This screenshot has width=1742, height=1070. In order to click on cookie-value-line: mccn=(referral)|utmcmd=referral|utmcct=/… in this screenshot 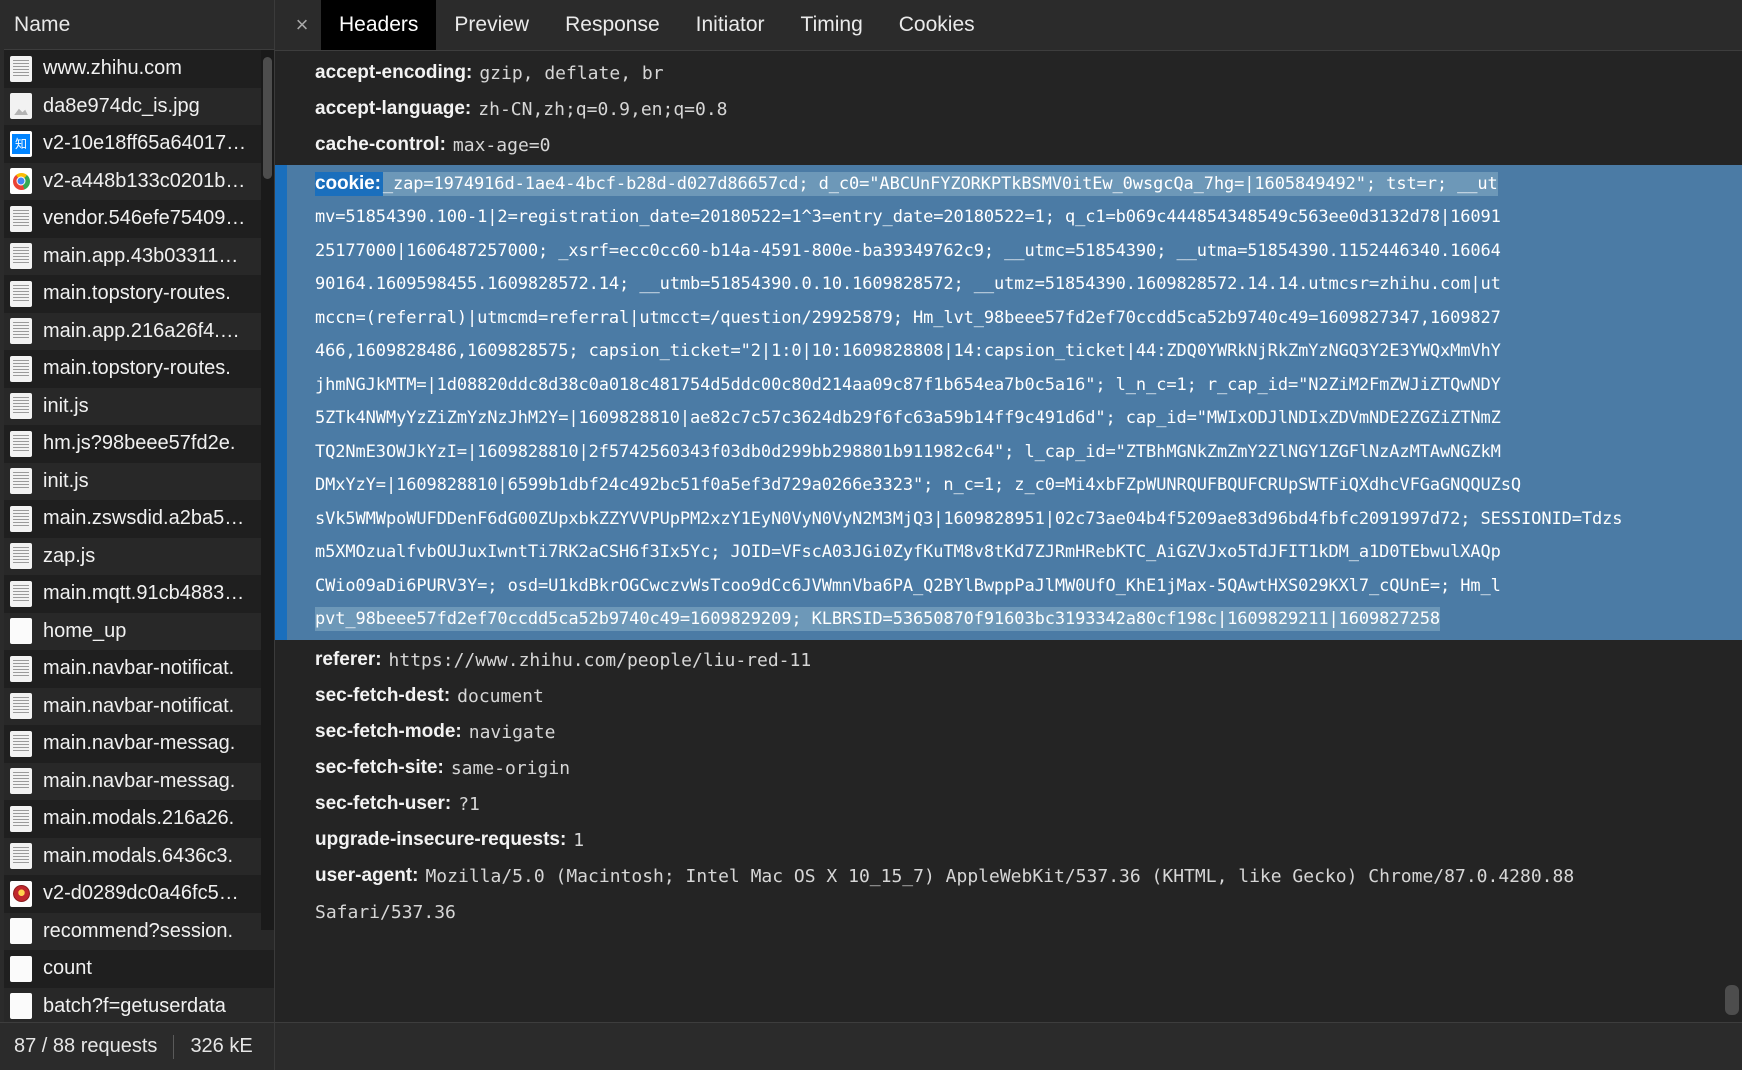, I will do `click(908, 317)`.